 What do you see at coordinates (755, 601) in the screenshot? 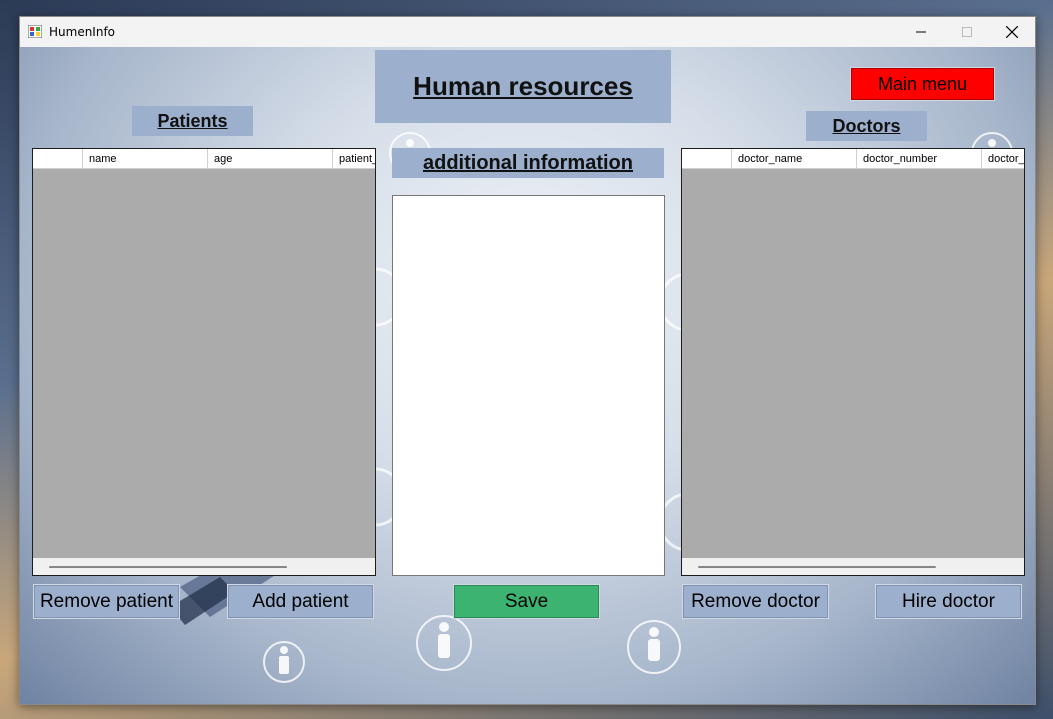
I see `remove-doctor-button: Remove doctor` at bounding box center [755, 601].